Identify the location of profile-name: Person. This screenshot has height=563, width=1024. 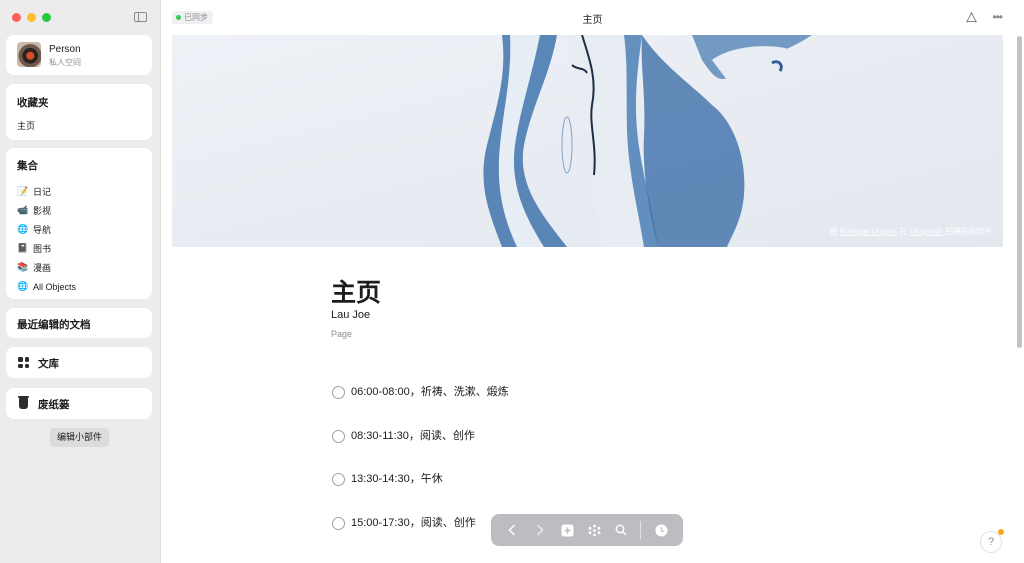
(65, 49).